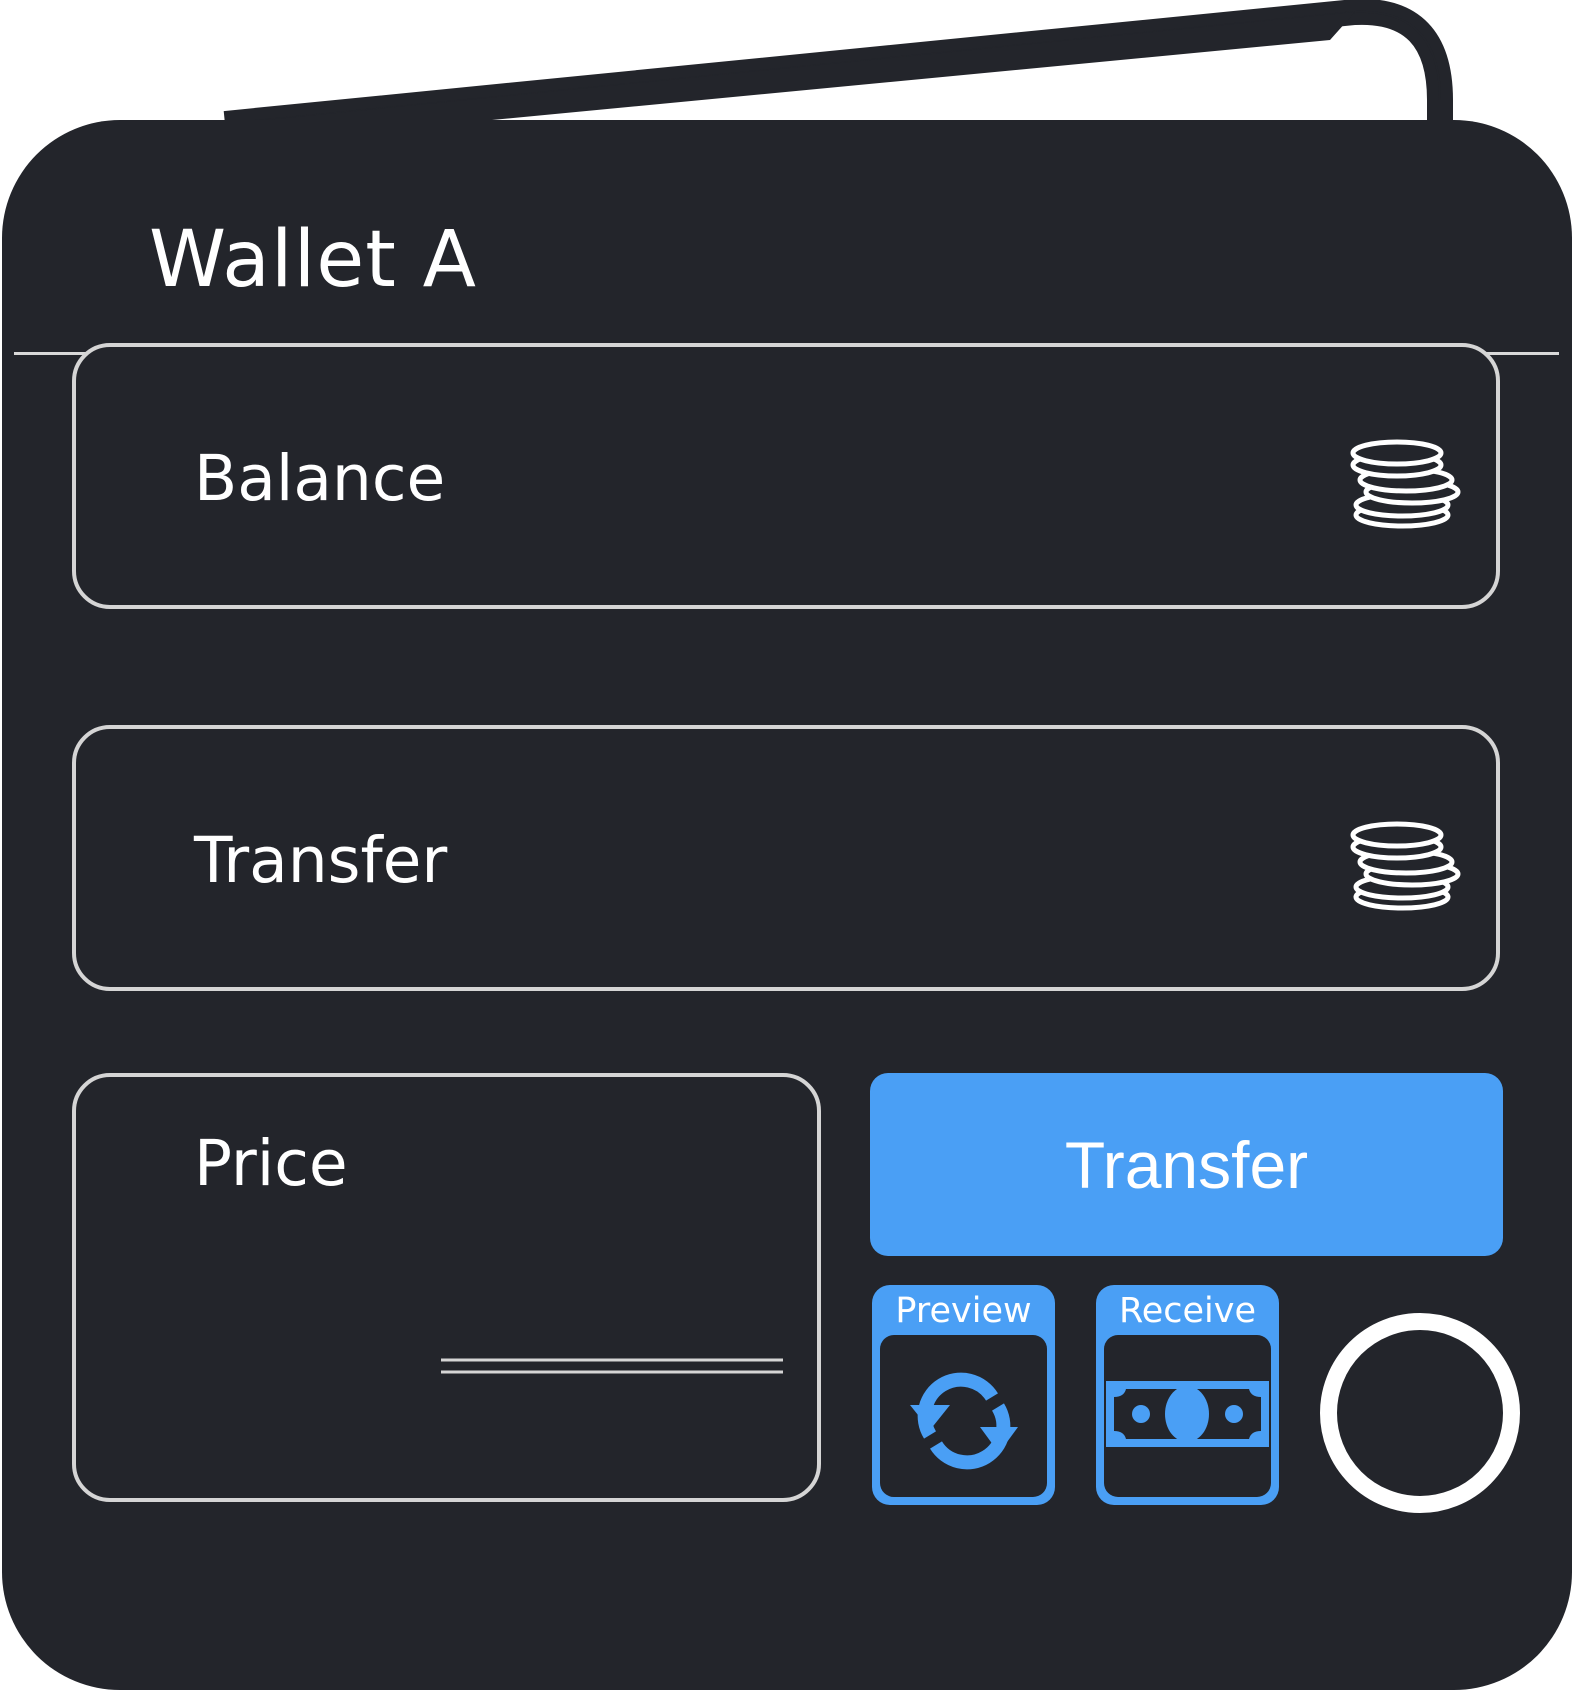 This screenshot has width=1576, height=1696. Describe the element at coordinates (1186, 1164) in the screenshot. I see `transfer-button: Transfer` at that location.